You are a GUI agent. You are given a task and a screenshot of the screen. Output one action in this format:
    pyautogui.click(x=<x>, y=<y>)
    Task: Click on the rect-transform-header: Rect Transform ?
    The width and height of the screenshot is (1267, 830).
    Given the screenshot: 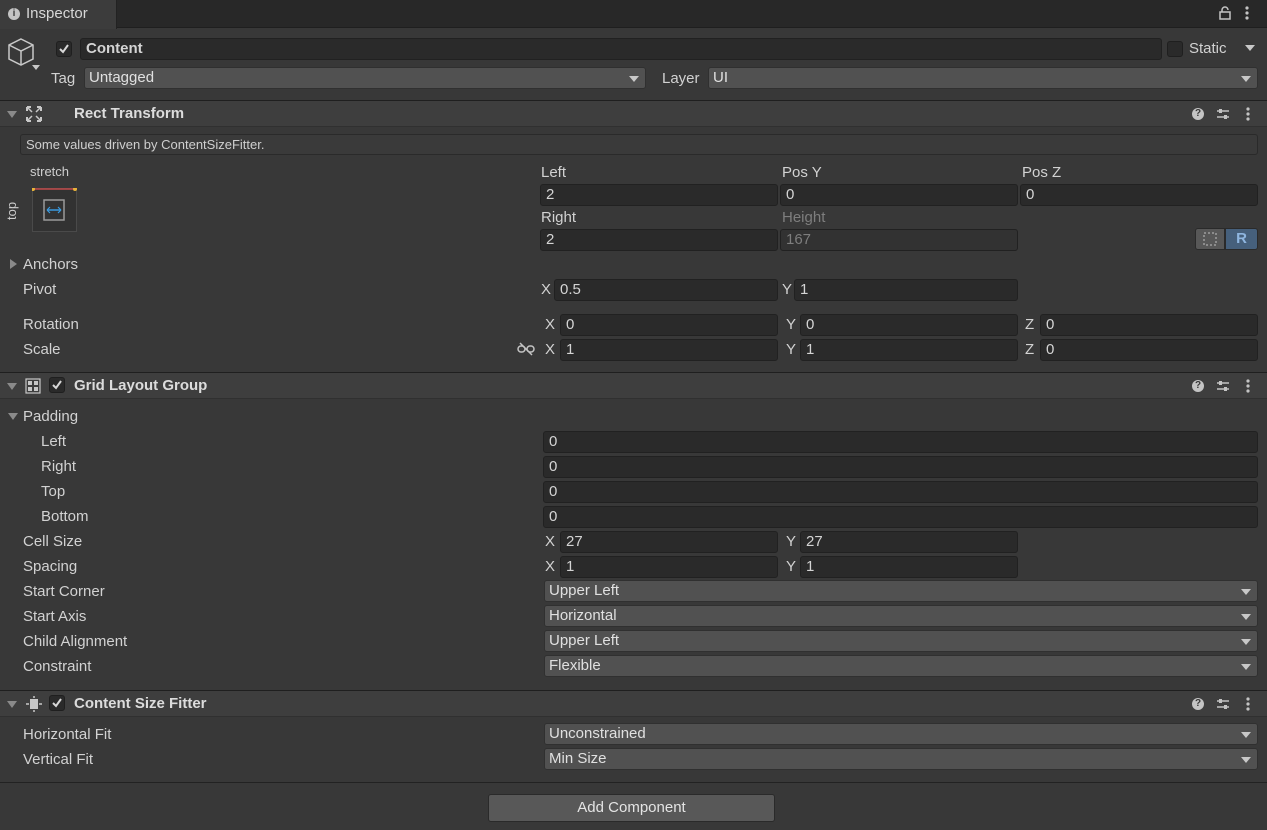 What is the action you would take?
    pyautogui.click(x=633, y=113)
    